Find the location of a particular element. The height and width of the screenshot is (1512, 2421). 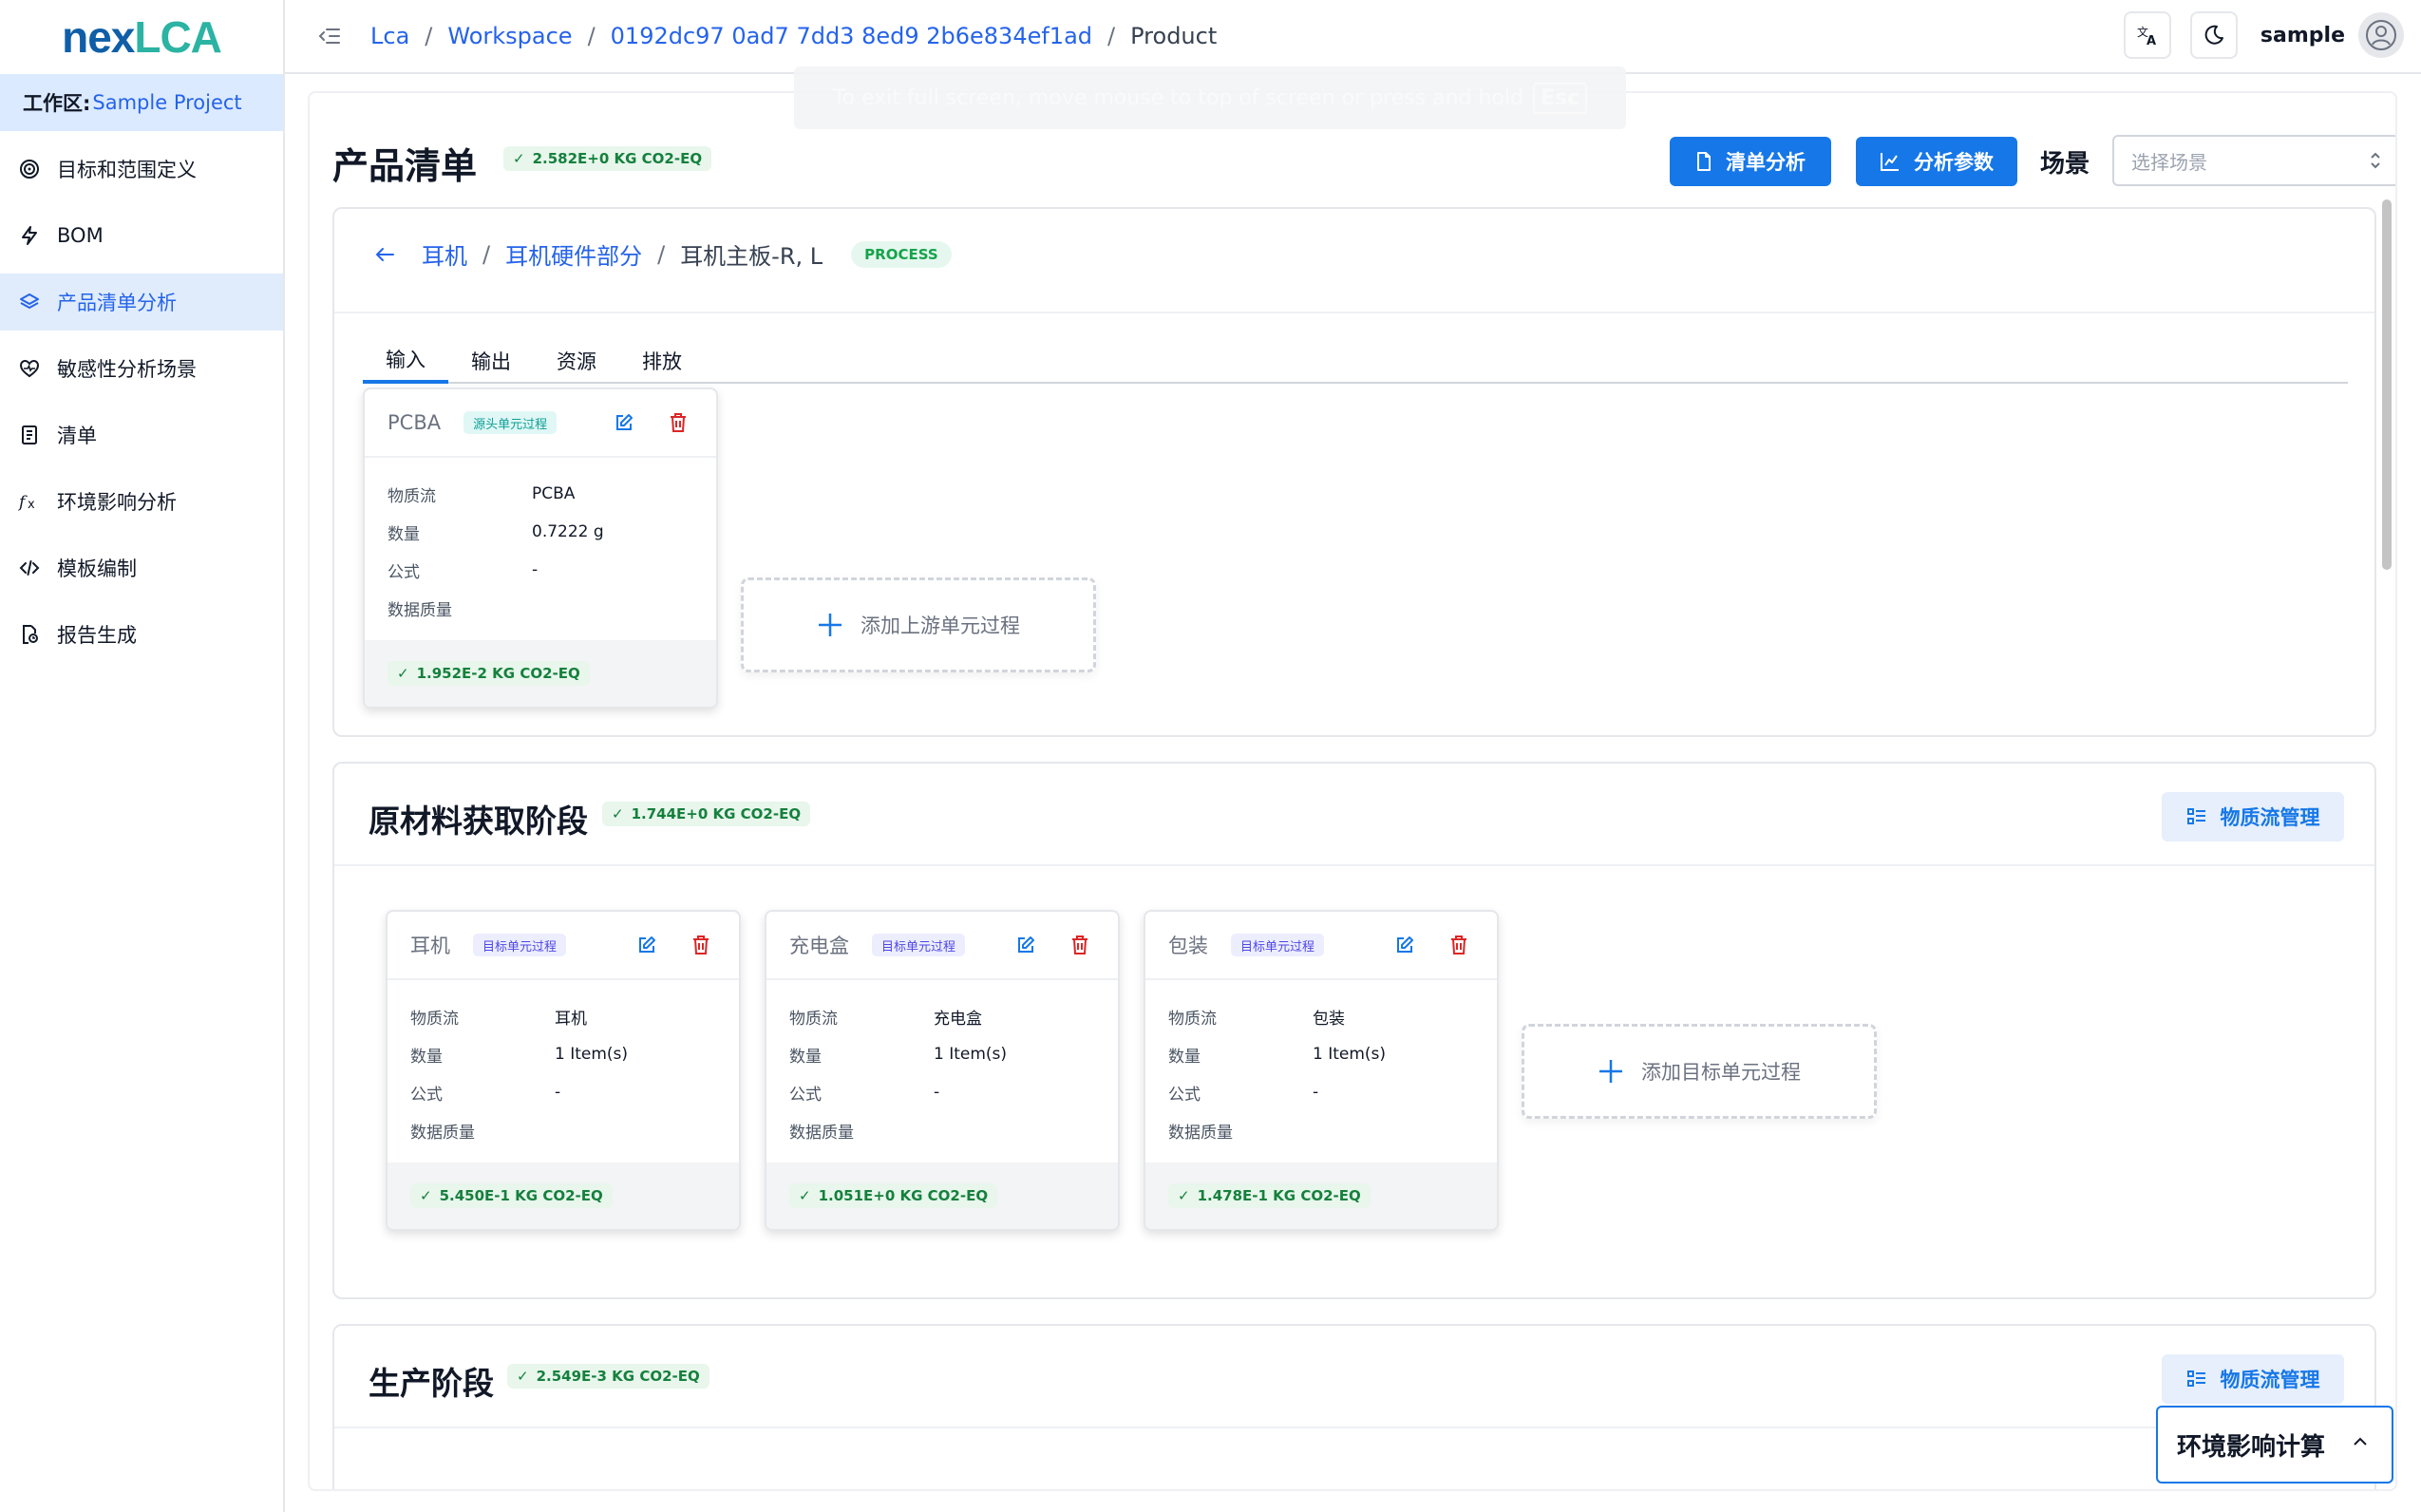

sidebar-item-label: 目标和范围定义 is located at coordinates (127, 170).